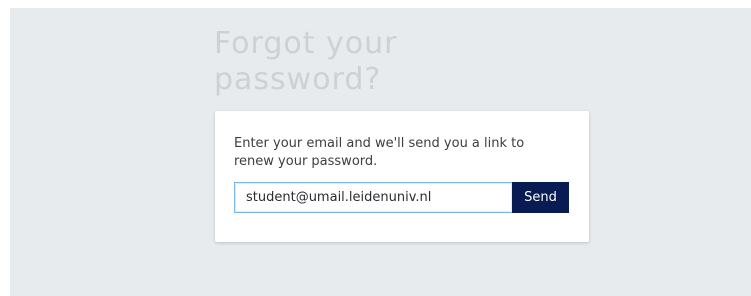 The image size is (751, 296). Describe the element at coordinates (306, 61) in the screenshot. I see `page-title: Forgot your password?` at that location.